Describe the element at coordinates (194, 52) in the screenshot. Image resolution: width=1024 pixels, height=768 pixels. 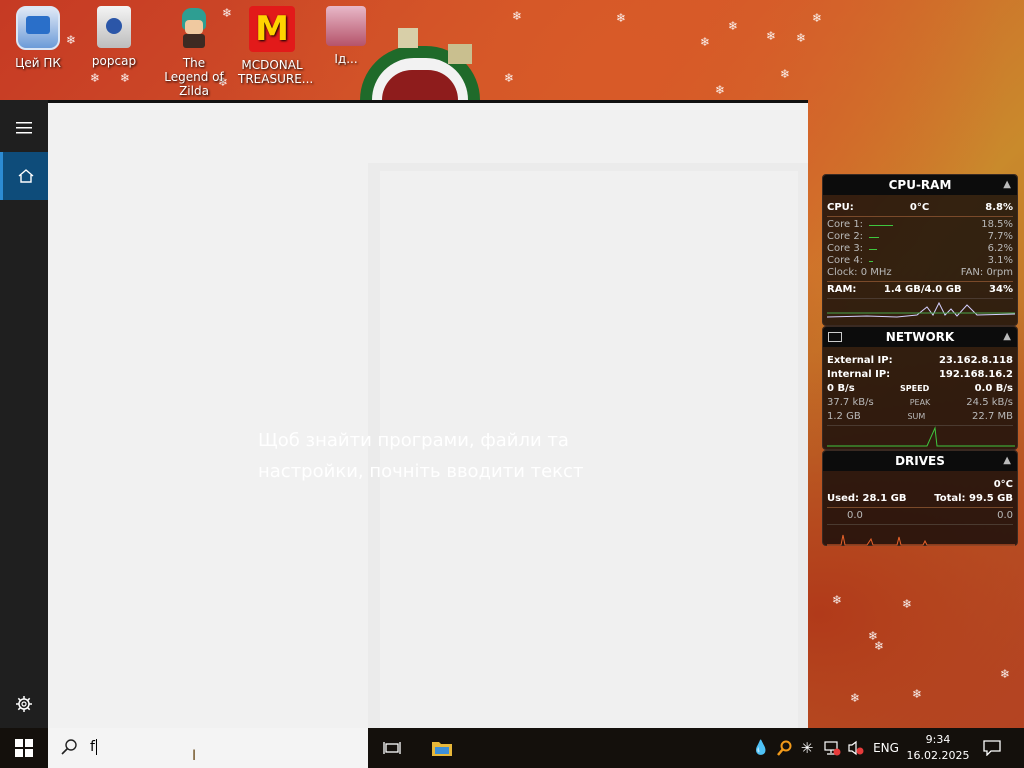
I see `desktop-icon-legend-of-zilda: The Legend of Zilda` at that location.